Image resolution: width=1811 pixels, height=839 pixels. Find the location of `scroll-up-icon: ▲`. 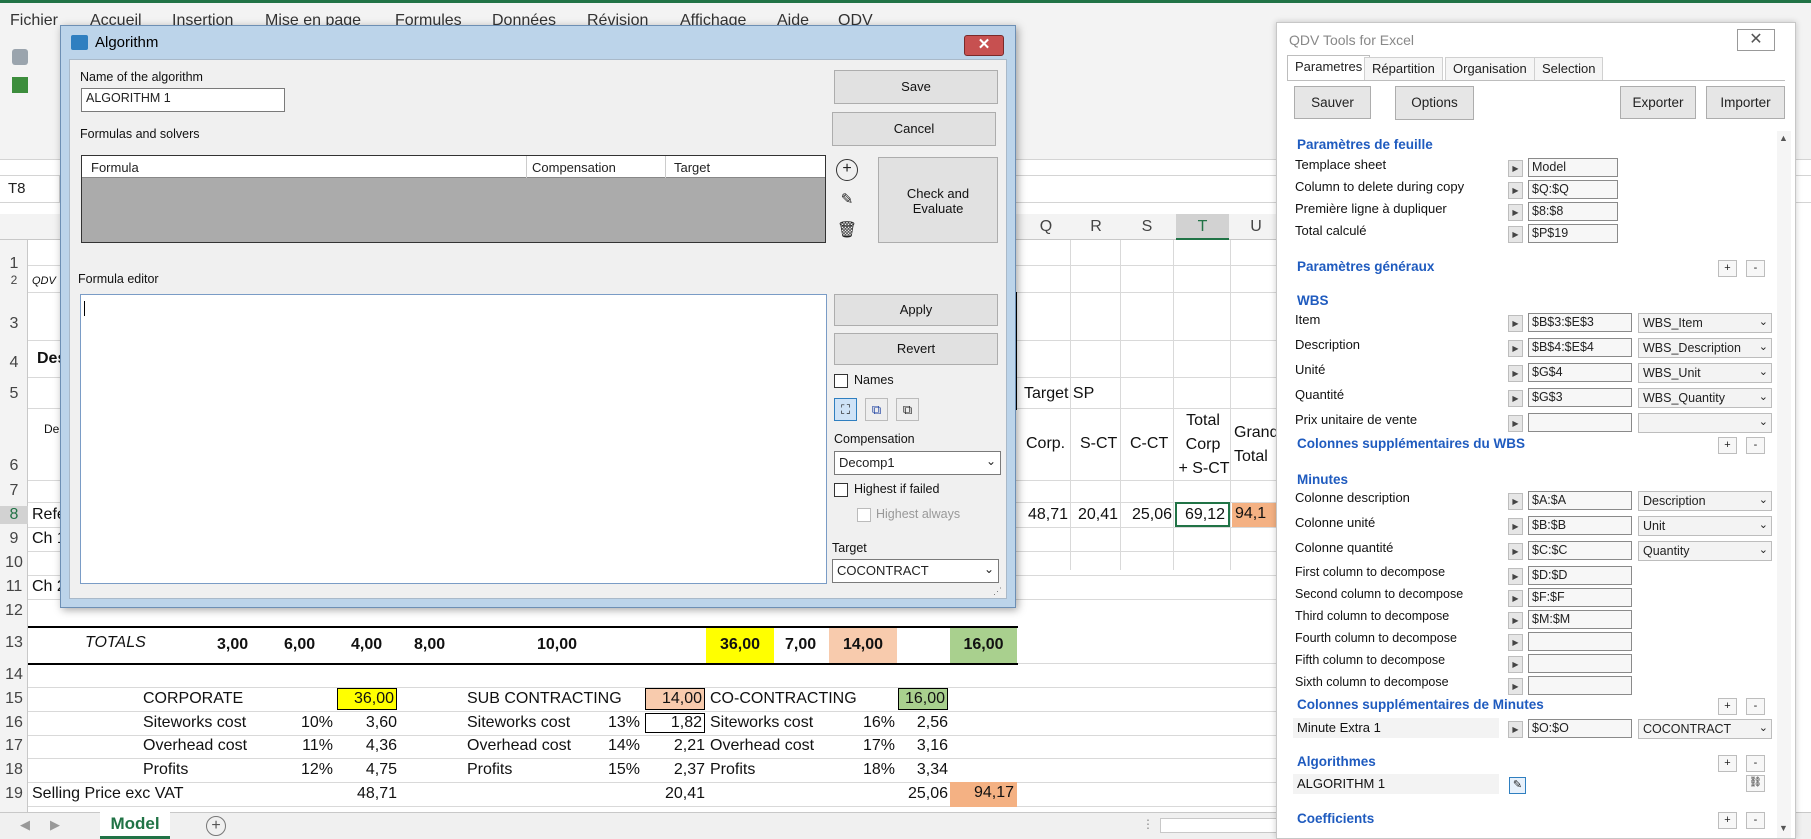

scroll-up-icon: ▲ is located at coordinates (1783, 138).